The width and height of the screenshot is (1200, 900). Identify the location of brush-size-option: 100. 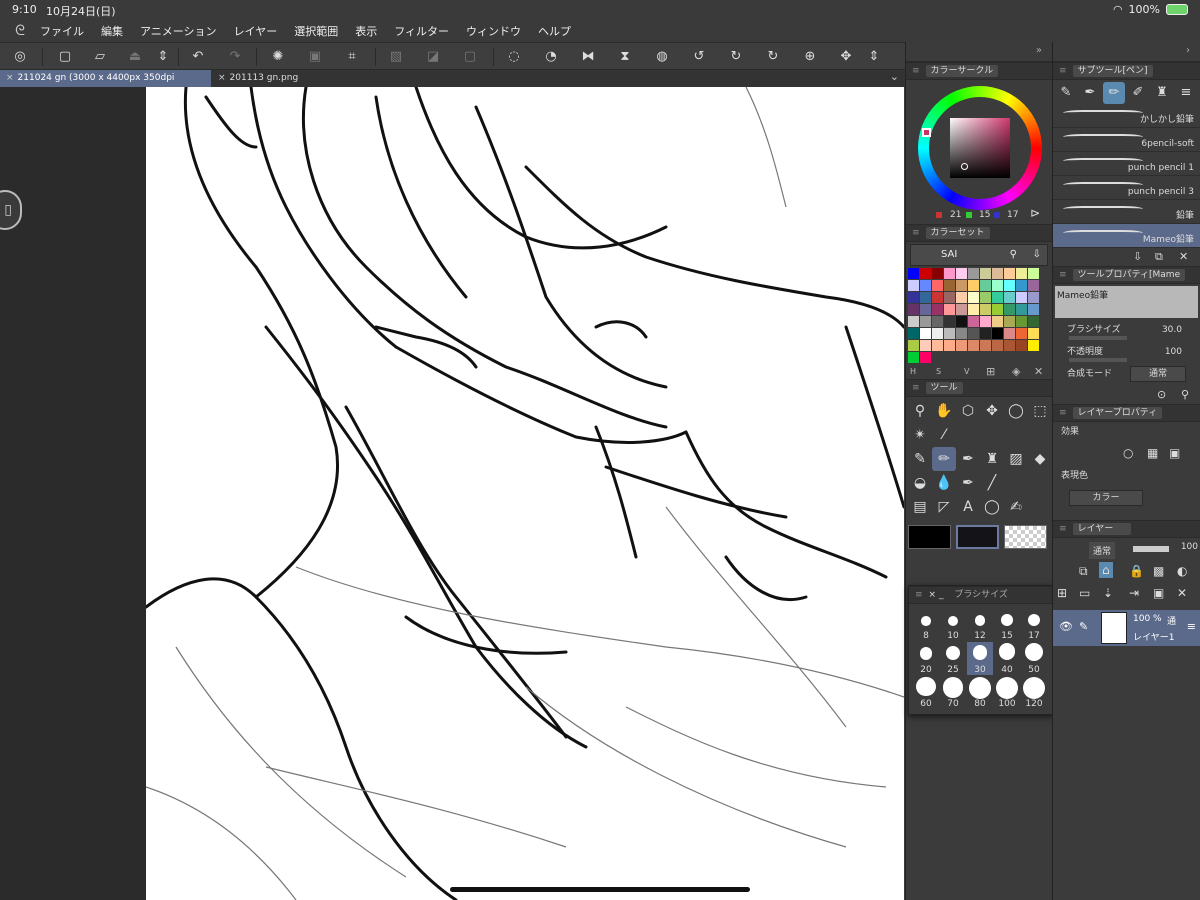
(1007, 692).